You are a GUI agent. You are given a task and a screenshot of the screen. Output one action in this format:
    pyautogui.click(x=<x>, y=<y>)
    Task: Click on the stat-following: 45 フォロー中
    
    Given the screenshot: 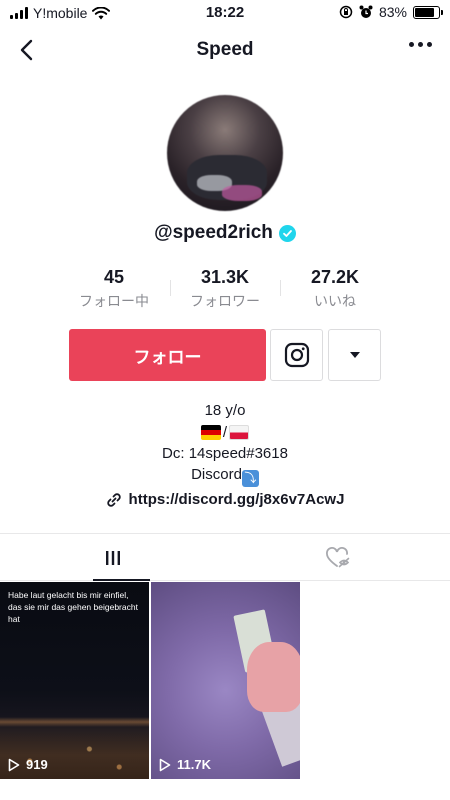 What is the action you would take?
    pyautogui.click(x=114, y=288)
    